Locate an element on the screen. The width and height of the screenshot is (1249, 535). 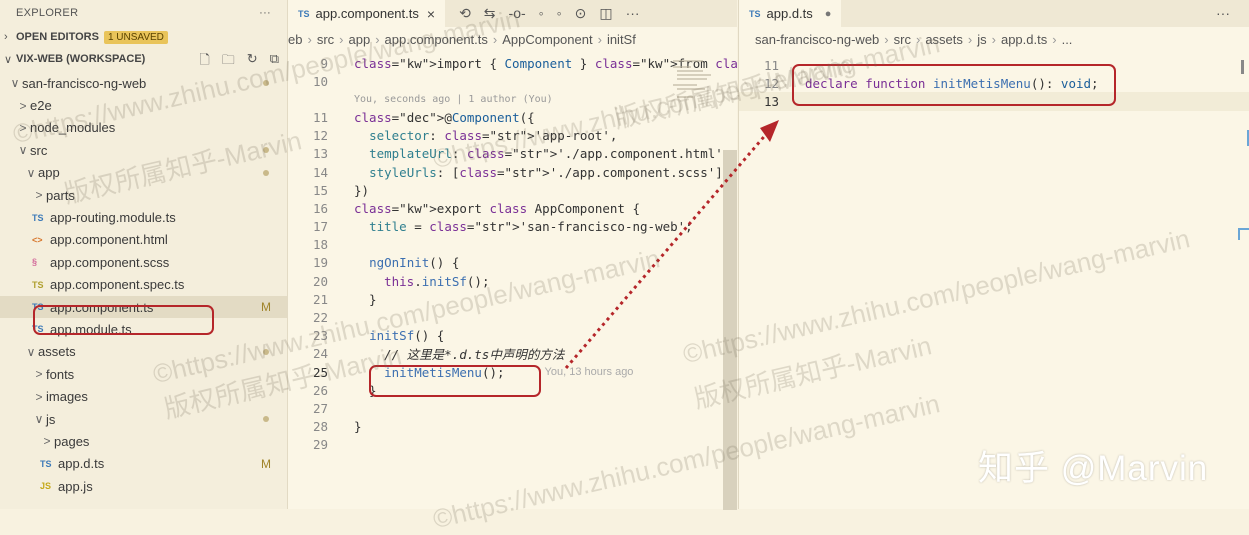
annotation-arrow is located at coordinates (671, 244).